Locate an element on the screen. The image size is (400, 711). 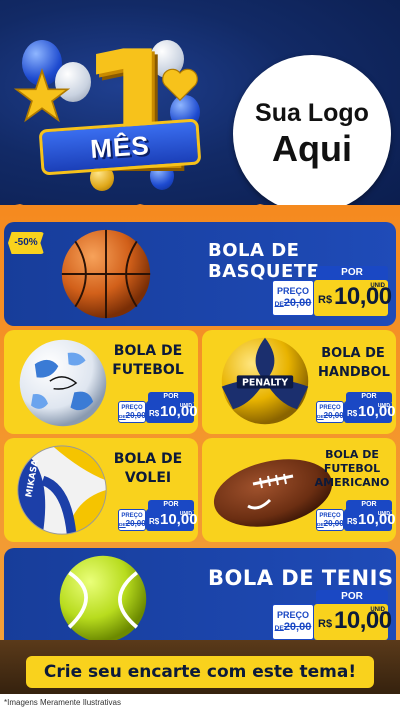
product-title: BOLA DE FUTEBOL AMERICANO is located at coordinates (352, 469).